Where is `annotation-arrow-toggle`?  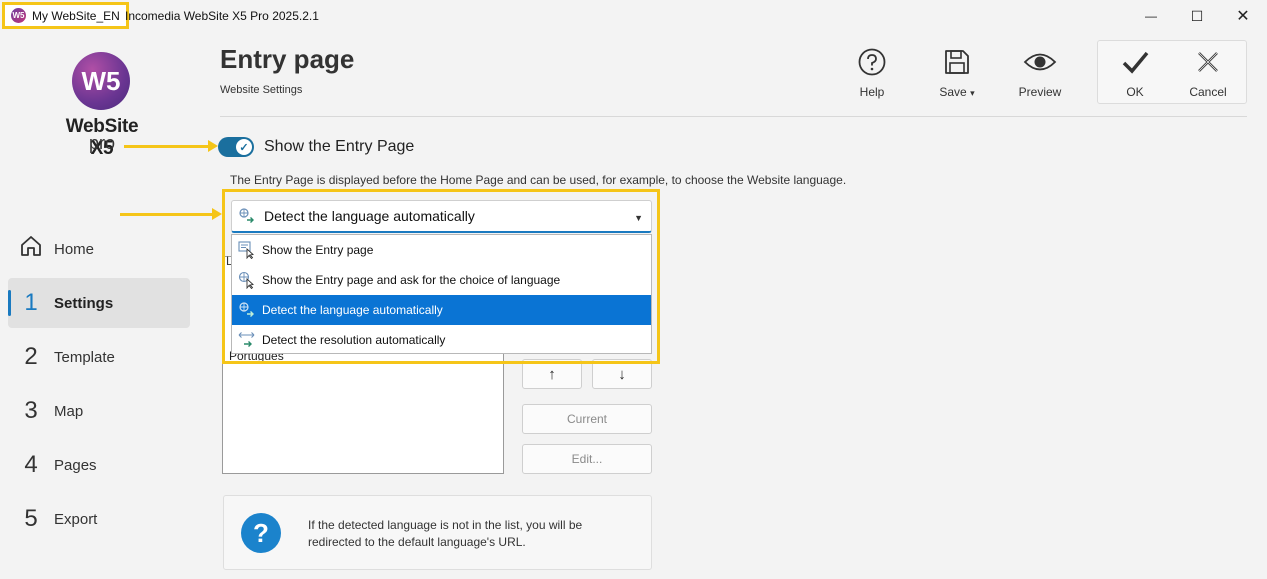 annotation-arrow-toggle is located at coordinates (171, 146).